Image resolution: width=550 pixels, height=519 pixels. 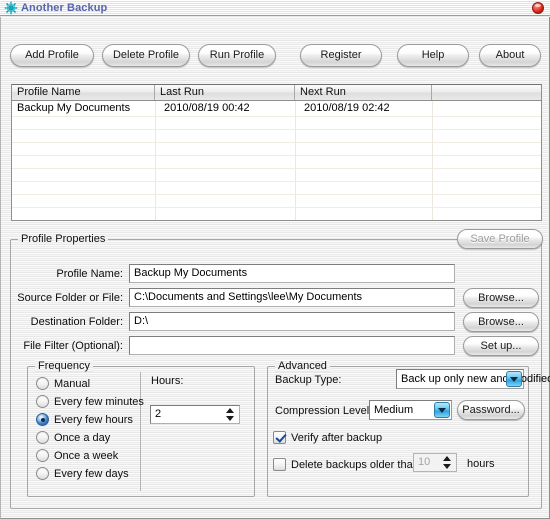 What do you see at coordinates (424, 462) in the screenshot?
I see `delete-old-hours-value: 10` at bounding box center [424, 462].